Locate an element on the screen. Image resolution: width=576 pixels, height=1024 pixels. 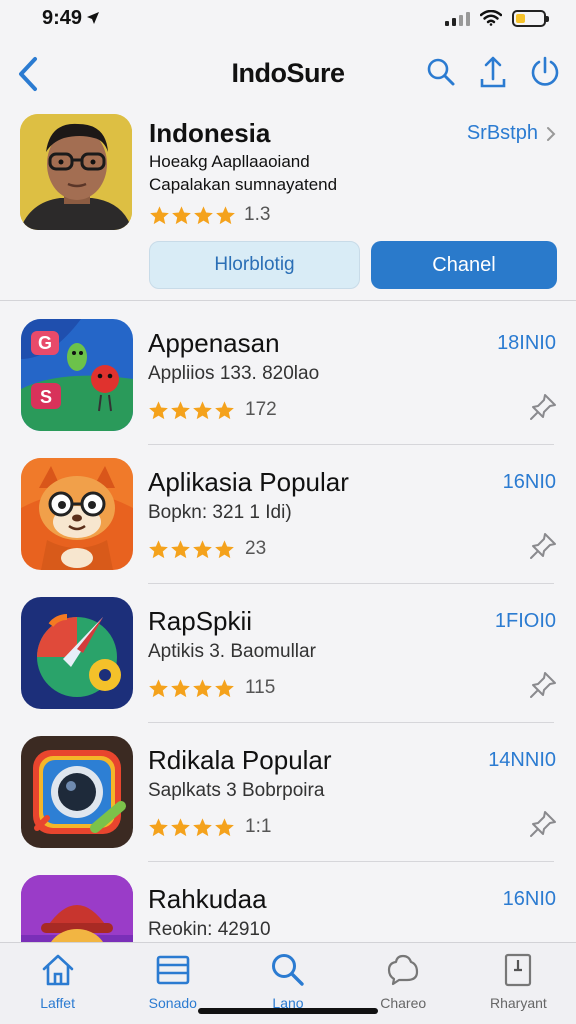
status-bar: 9:49 is located at coordinates (288, 18).